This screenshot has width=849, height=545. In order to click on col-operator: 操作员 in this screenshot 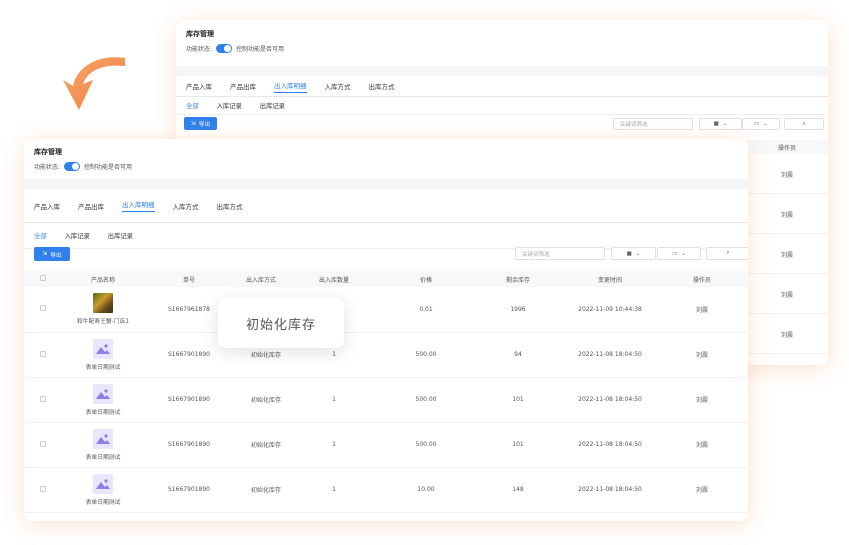, I will do `click(702, 279)`.